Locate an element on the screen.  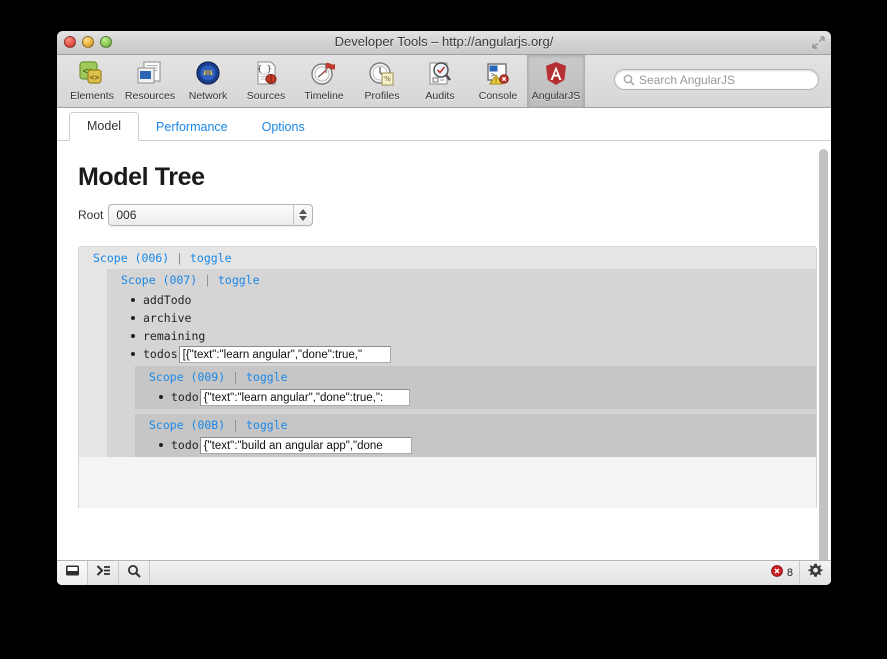
dock-panel-button is located at coordinates (72, 573).